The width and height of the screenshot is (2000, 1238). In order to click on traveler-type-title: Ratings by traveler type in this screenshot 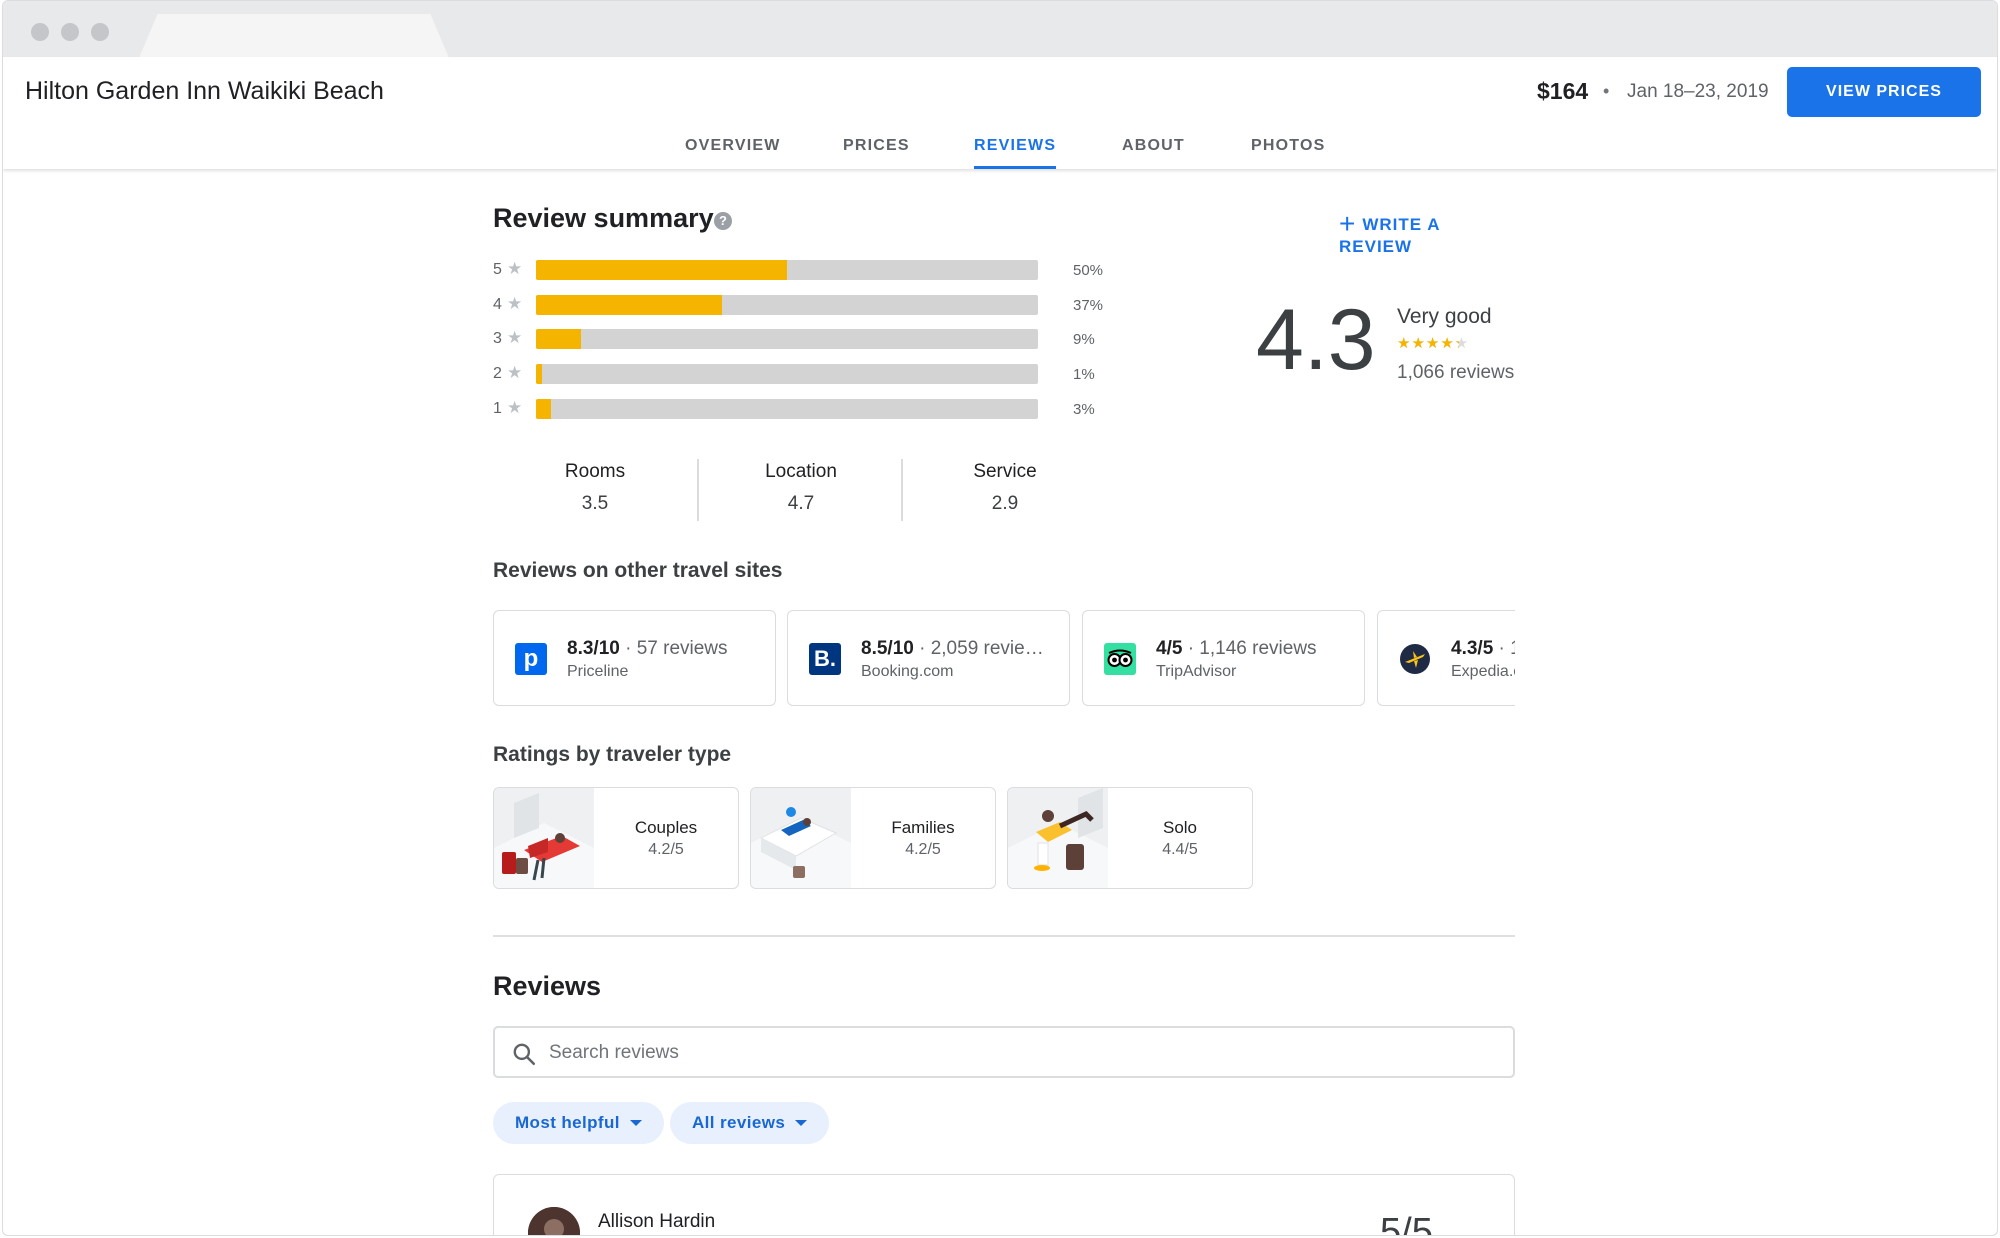, I will do `click(612, 754)`.